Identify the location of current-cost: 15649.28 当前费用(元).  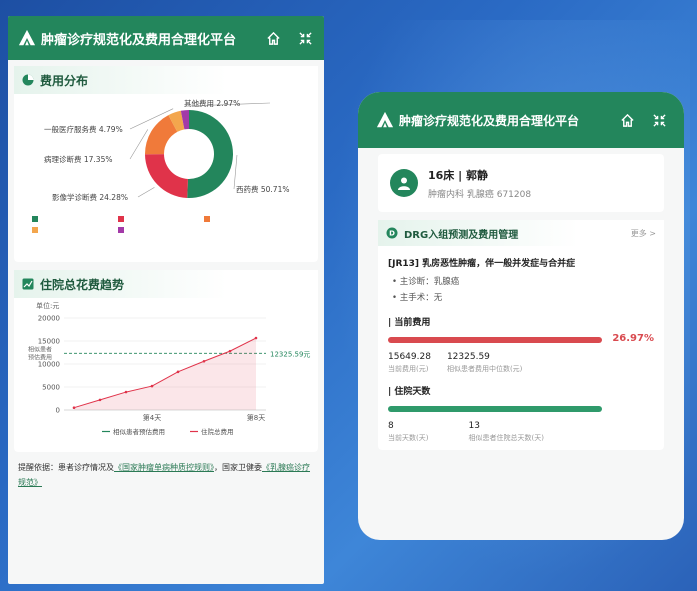
(409, 363).